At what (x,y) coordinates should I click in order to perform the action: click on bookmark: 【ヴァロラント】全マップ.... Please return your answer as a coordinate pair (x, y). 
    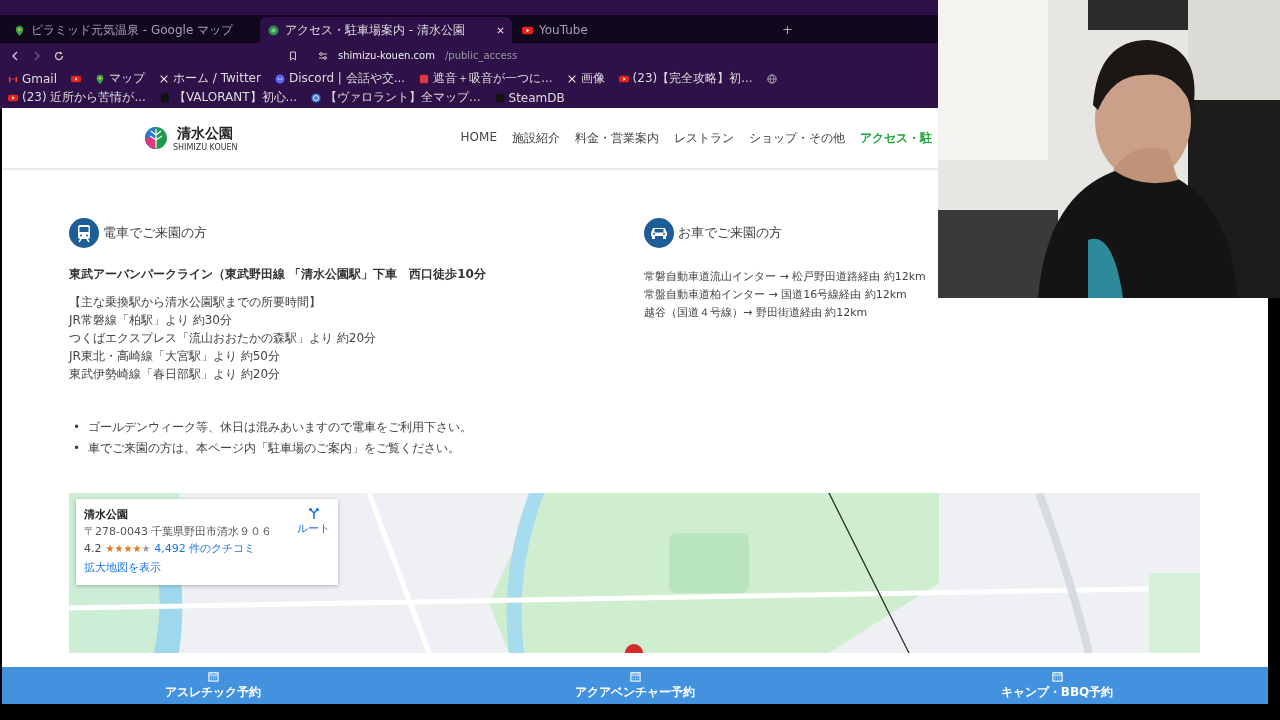
    Looking at the image, I should click on (396, 97).